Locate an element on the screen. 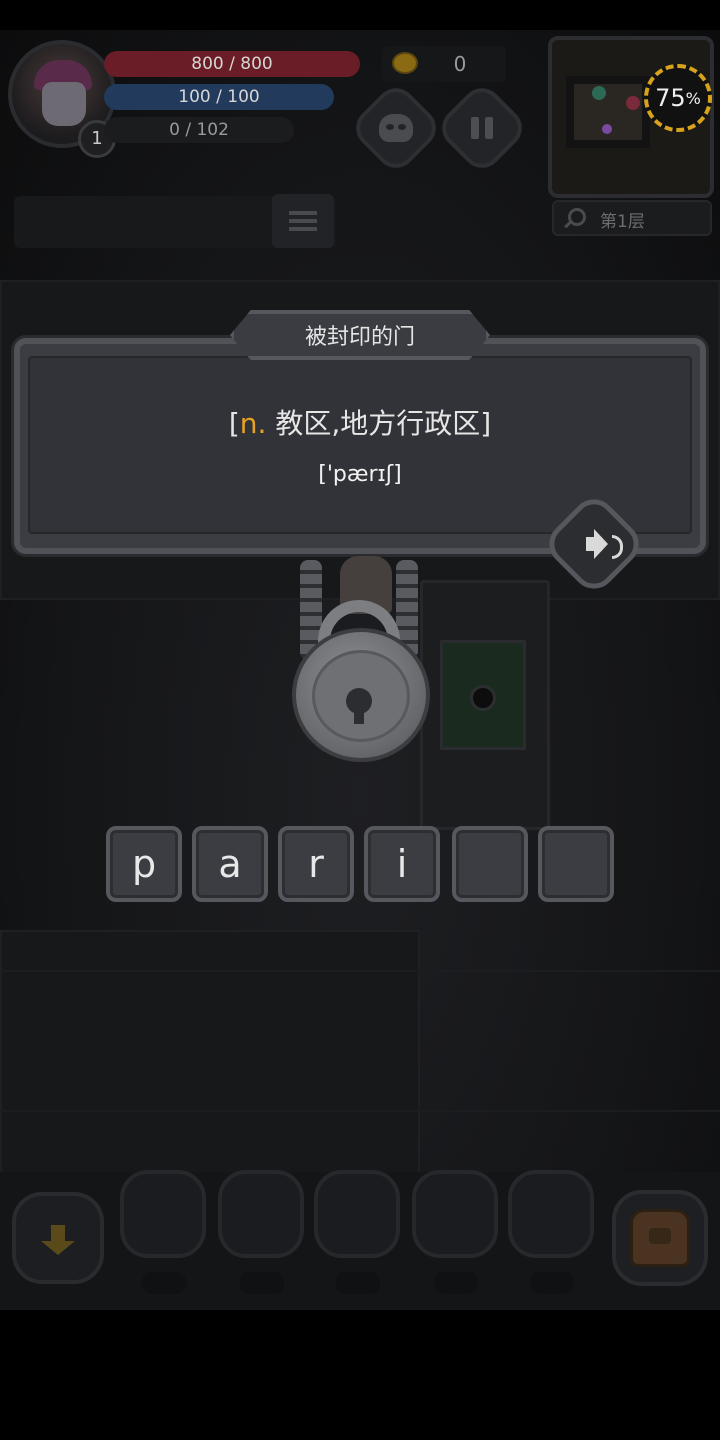 The image size is (720, 1440). backpack-button is located at coordinates (660, 1238).